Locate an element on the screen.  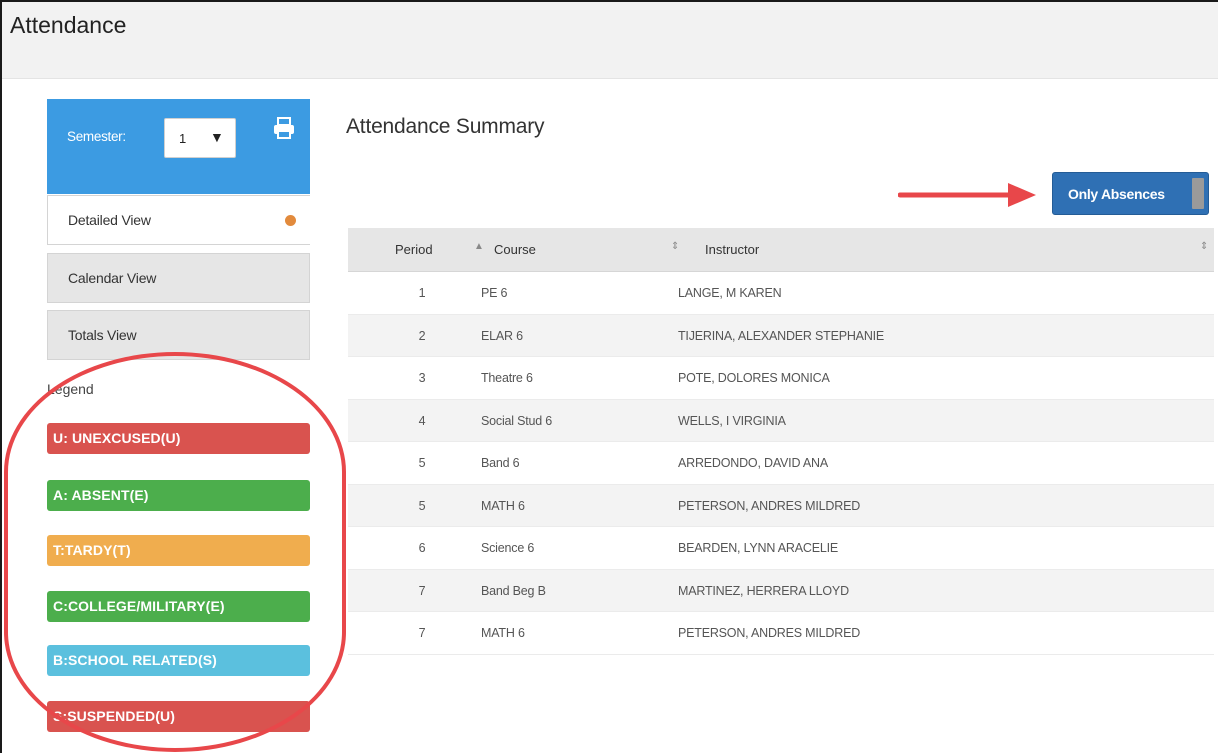
cell-course: Theatre 6 is located at coordinates (507, 378).